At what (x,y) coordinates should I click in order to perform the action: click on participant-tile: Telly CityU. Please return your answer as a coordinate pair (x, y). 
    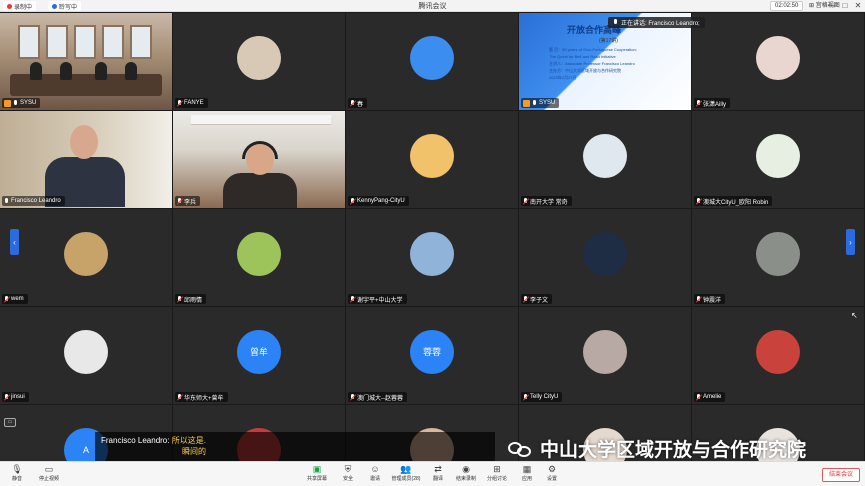
    Looking at the image, I should click on (605, 355).